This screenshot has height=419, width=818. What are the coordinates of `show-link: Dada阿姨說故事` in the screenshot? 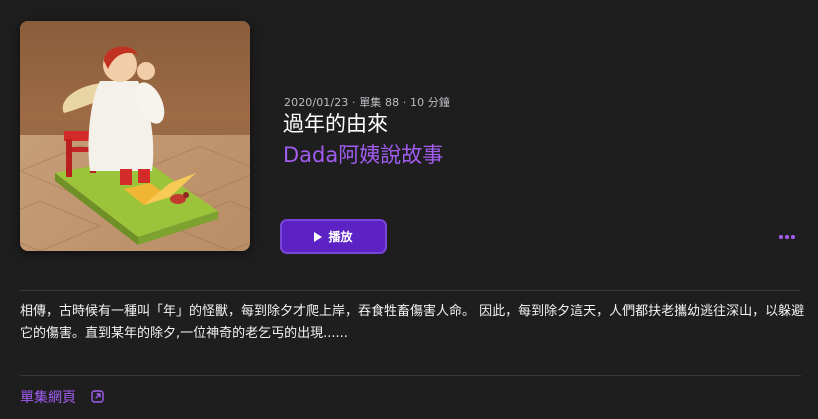 It's located at (363, 155).